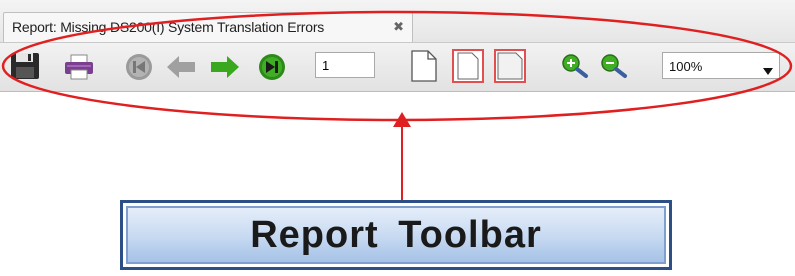 This screenshot has width=795, height=276. I want to click on previous-page-icon, so click(181, 67).